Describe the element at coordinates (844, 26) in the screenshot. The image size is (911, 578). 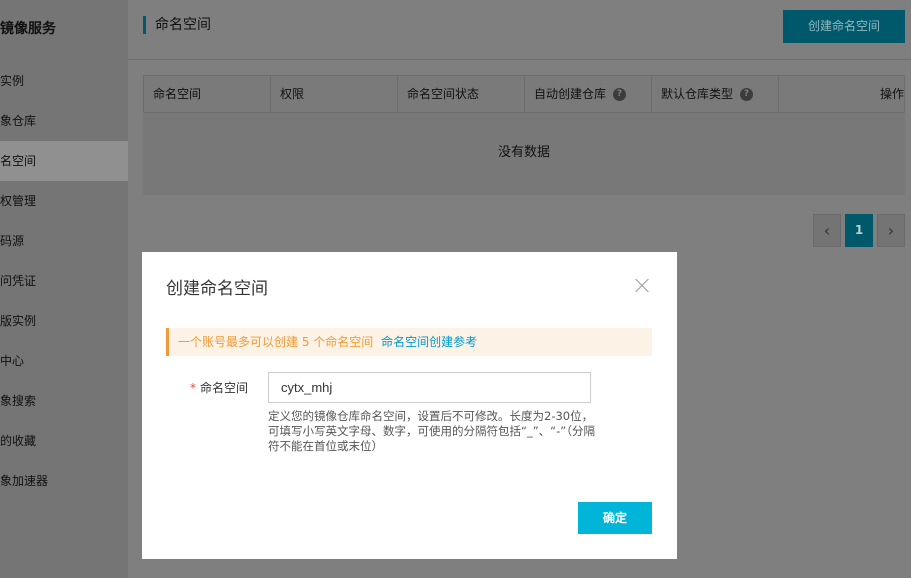
I see `create-namespace-button: 创建命名空间` at that location.